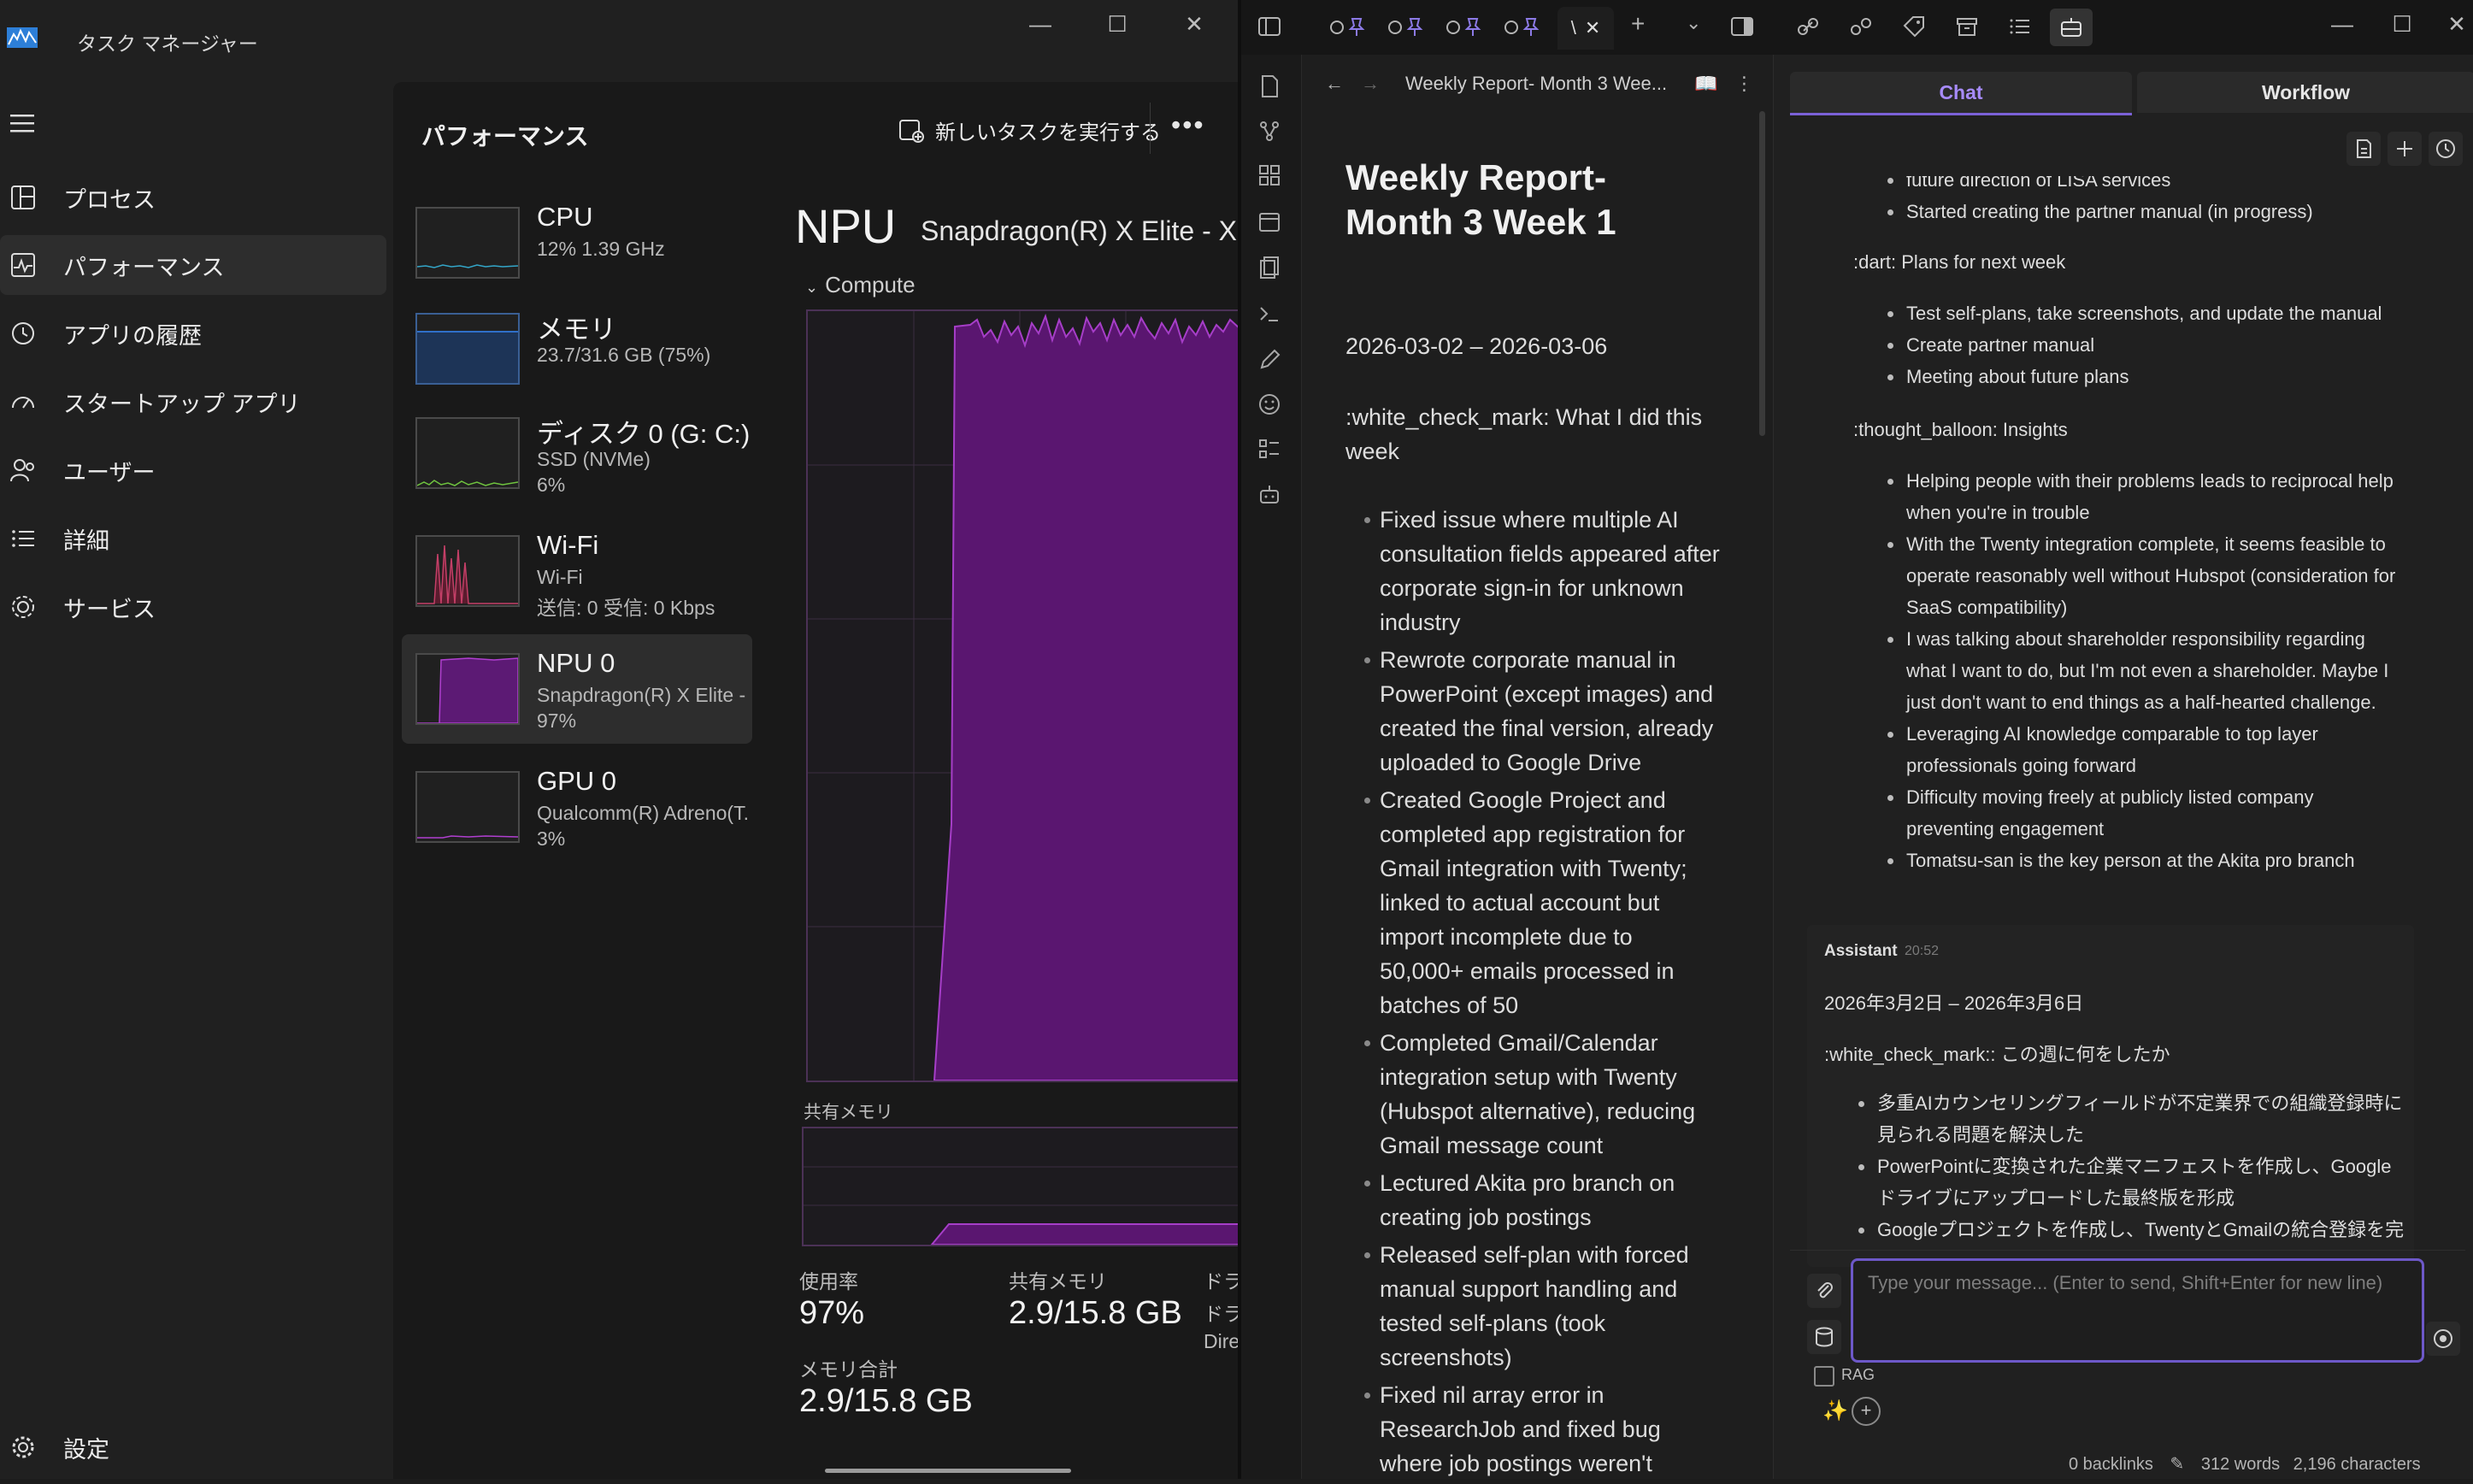 This screenshot has height=1484, width=2473. What do you see at coordinates (577, 689) in the screenshot?
I see `resource-item-npu: NPU 0 Snapdragon(R) X Elite - 97%` at bounding box center [577, 689].